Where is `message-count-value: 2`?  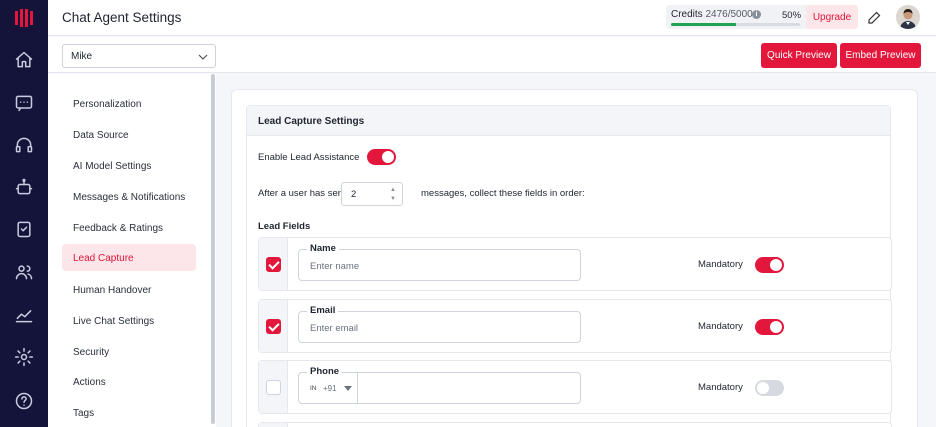
message-count-value: 2 is located at coordinates (354, 194).